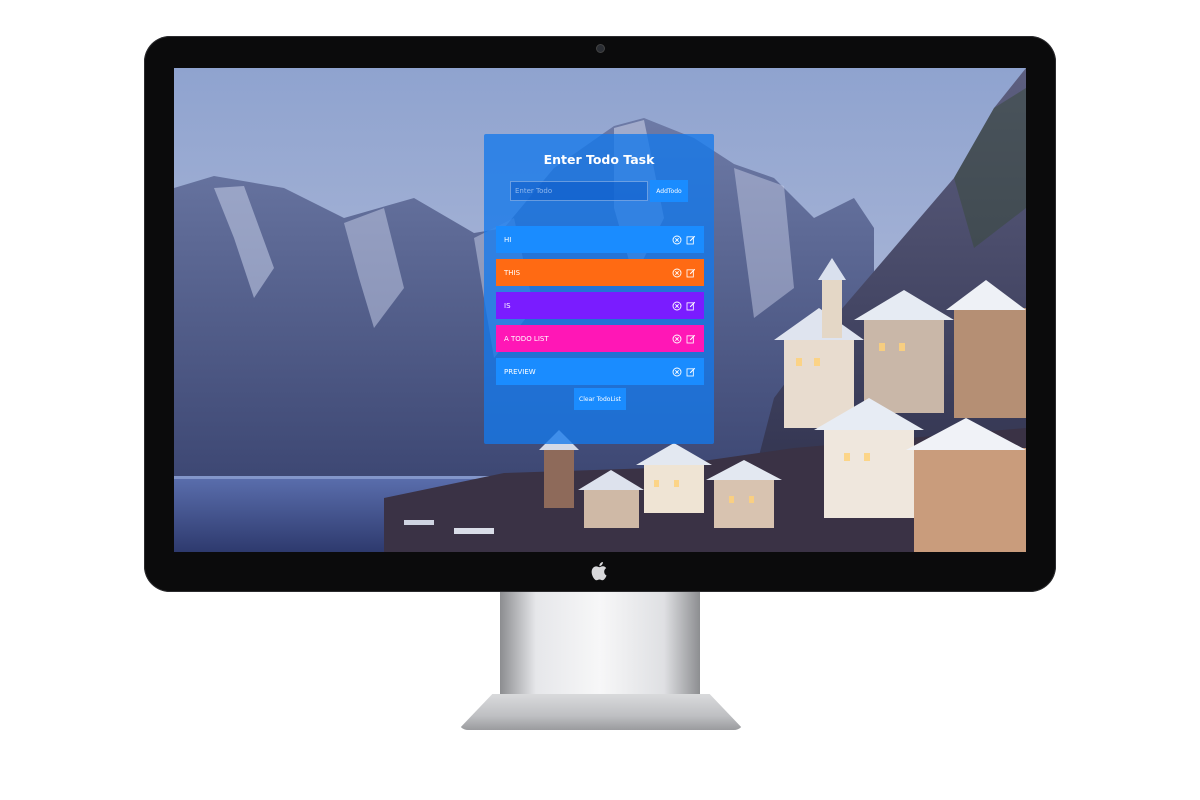 The image size is (1200, 800). I want to click on apple-logo-icon, so click(599, 571).